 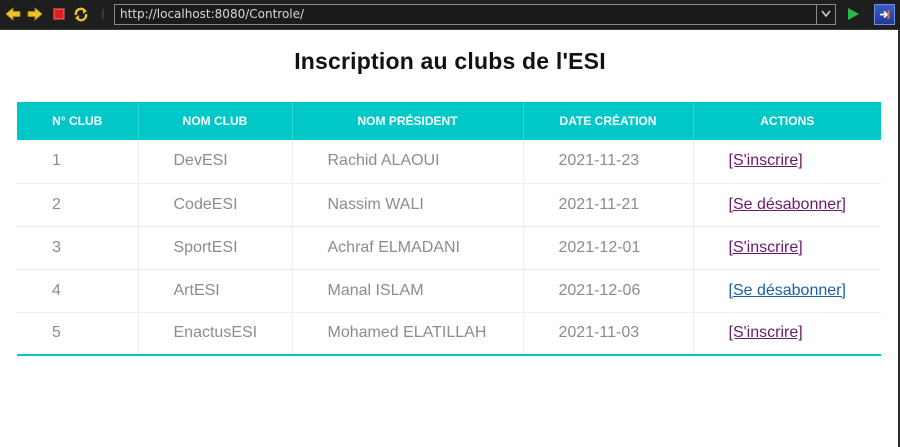 I want to click on cell-president: Rachid ALAOUI, so click(x=407, y=162).